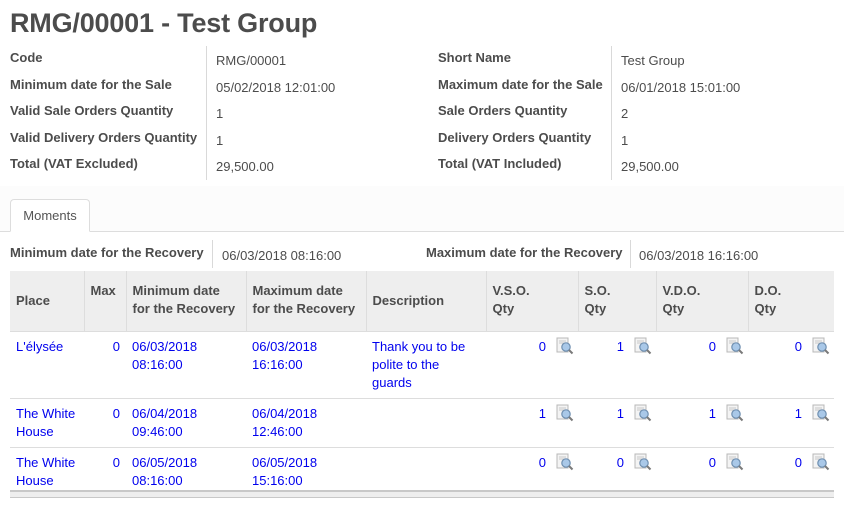  Describe the element at coordinates (503, 110) in the screenshot. I see `field-label: Sale Orders Quantity` at that location.